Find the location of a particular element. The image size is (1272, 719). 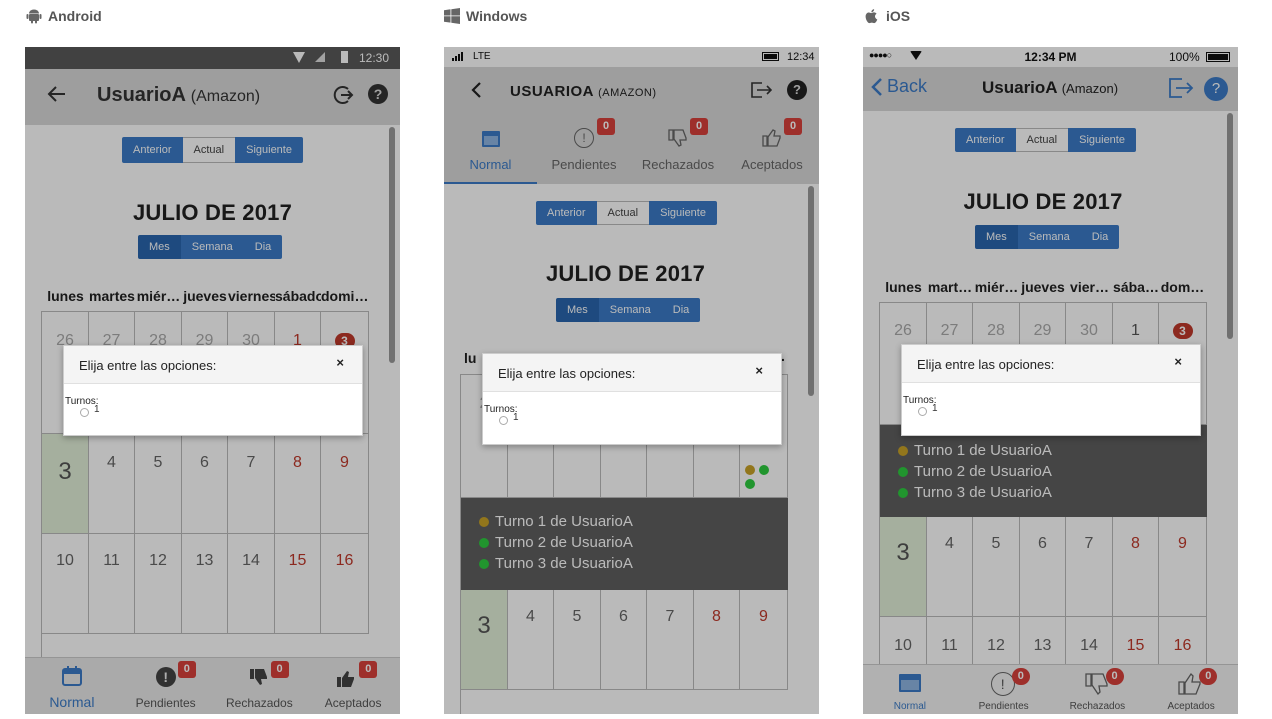

windows-icon is located at coordinates (452, 16).